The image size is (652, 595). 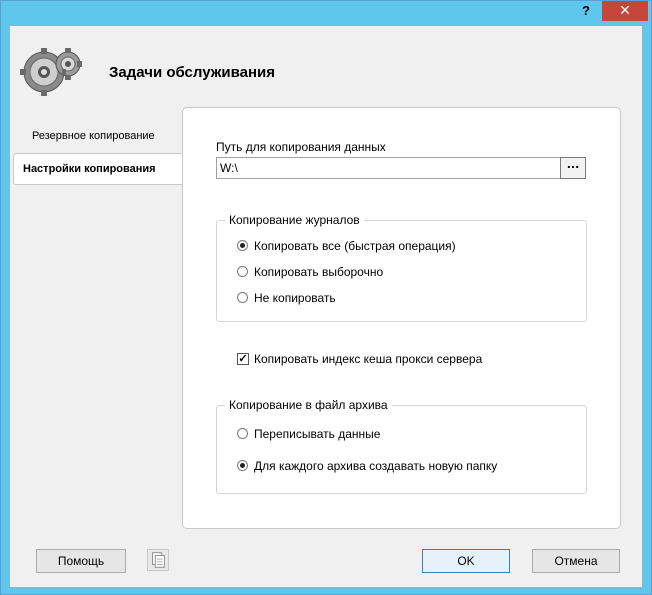 What do you see at coordinates (243, 359) in the screenshot?
I see `cache-index-checkbox: ✓` at bounding box center [243, 359].